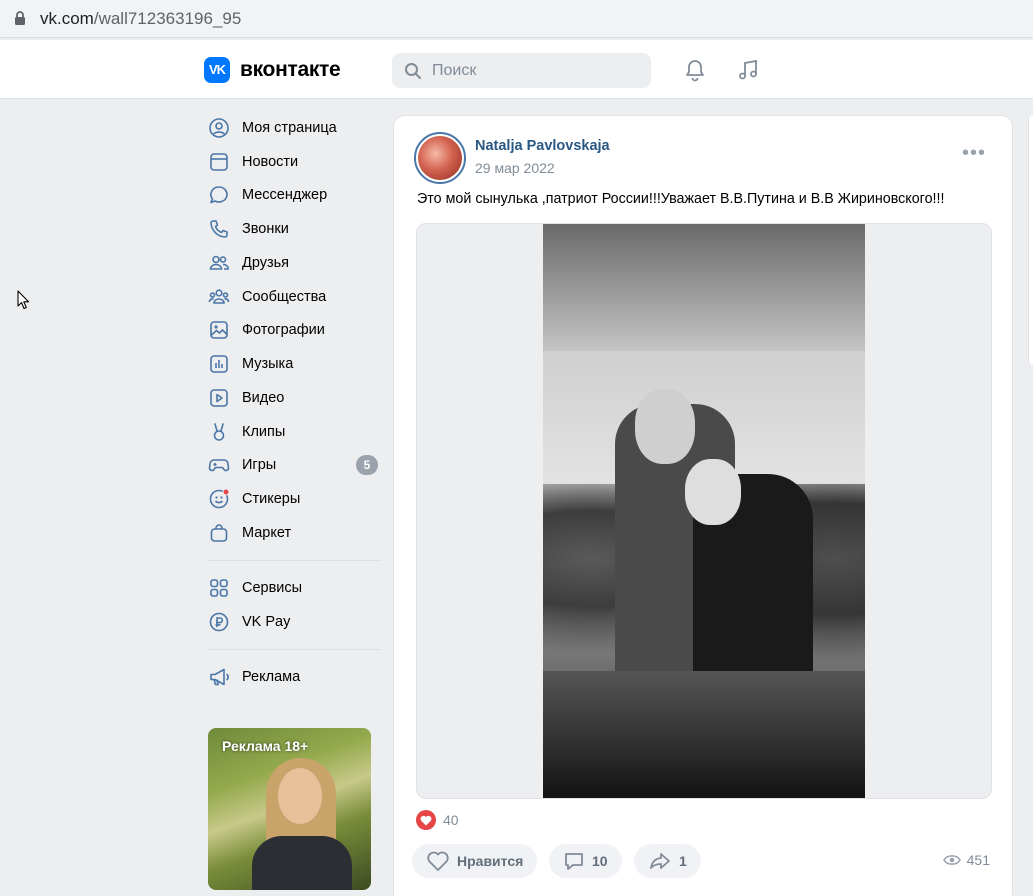 This screenshot has width=1033, height=896. What do you see at coordinates (267, 533) in the screenshot?
I see `sidebar-item-label: Маркет` at bounding box center [267, 533].